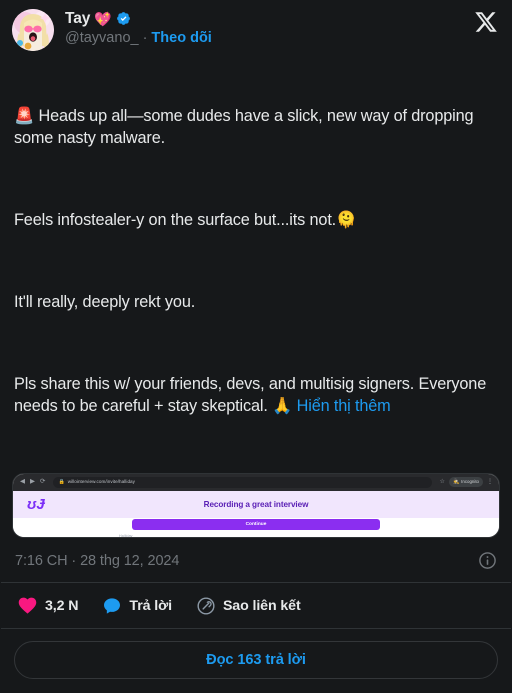 The width and height of the screenshot is (512, 693). Describe the element at coordinates (112, 606) in the screenshot. I see `reply-icon` at that location.